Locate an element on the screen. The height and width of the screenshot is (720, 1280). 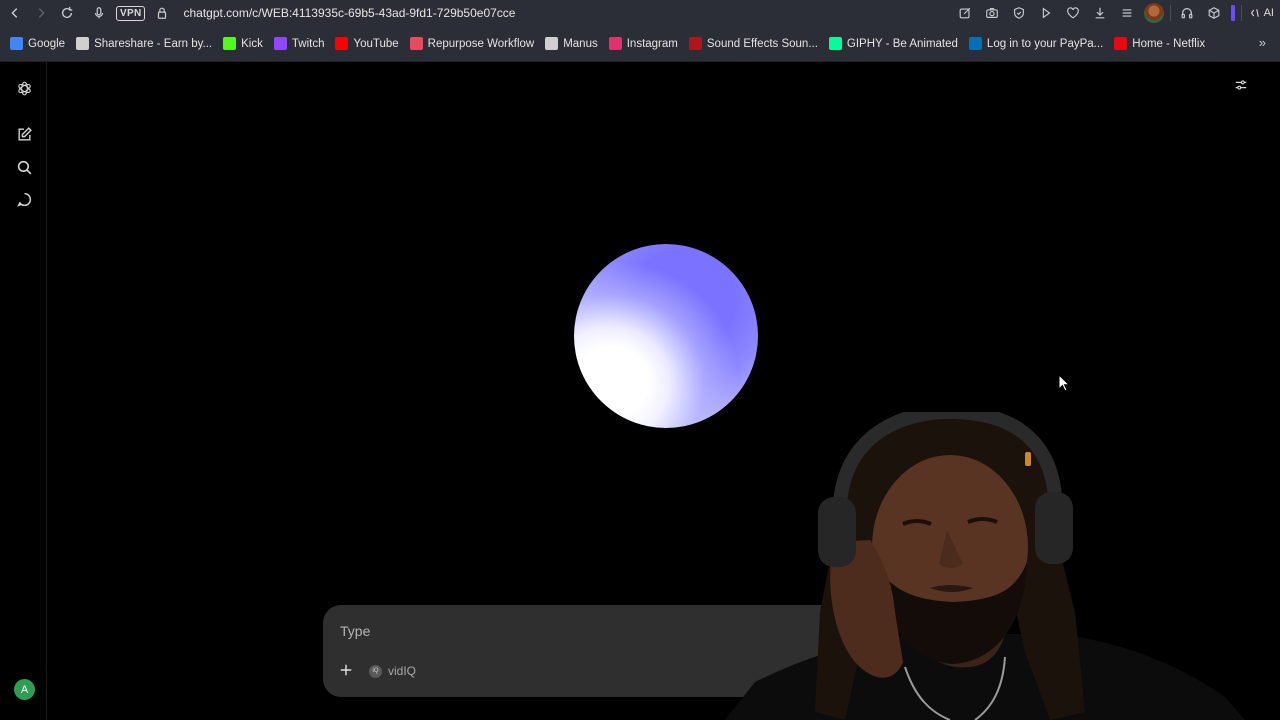
bookmark-instagram: Instagram is located at coordinates (643, 43).